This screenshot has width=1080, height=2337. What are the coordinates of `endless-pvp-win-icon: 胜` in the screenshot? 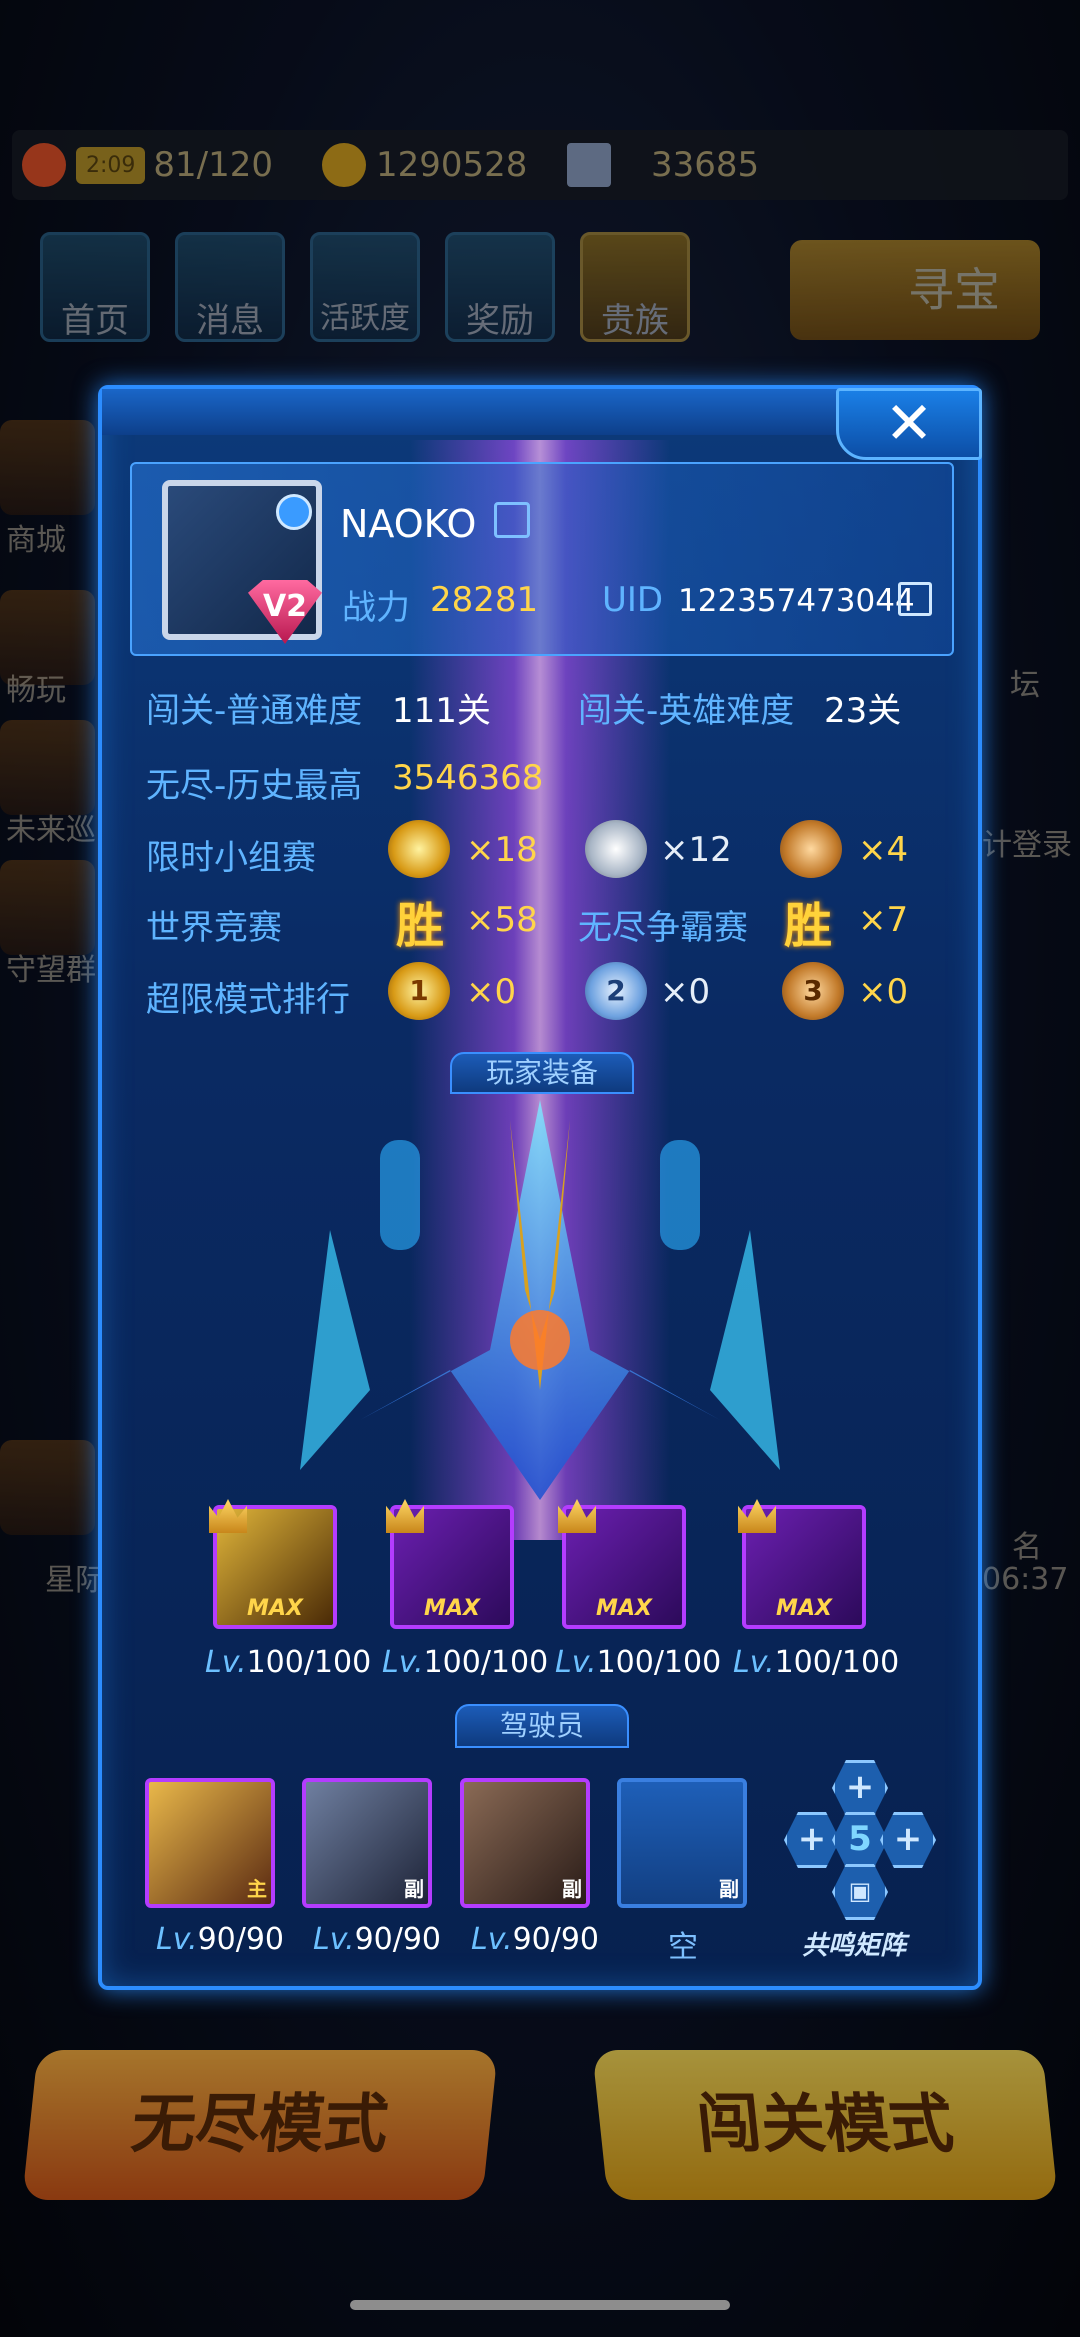 It's located at (808, 926).